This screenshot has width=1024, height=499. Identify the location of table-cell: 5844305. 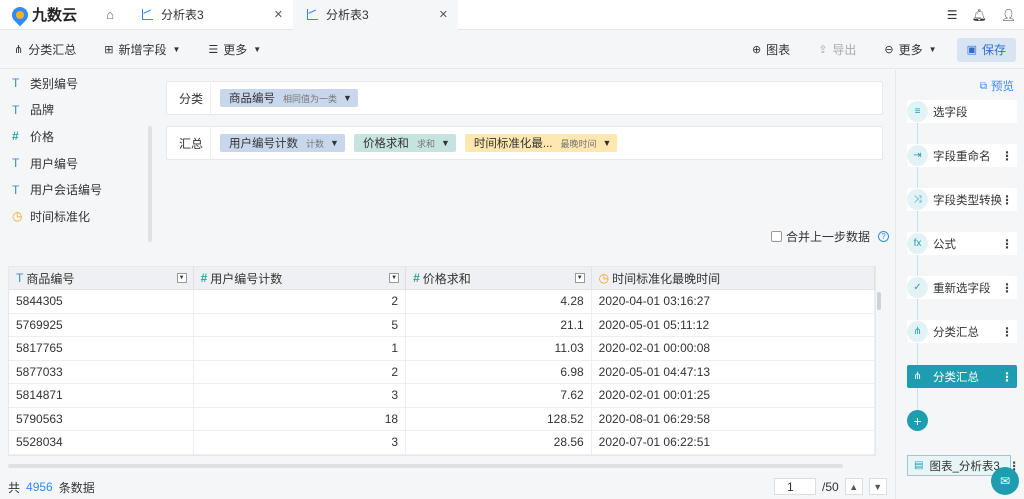
(101, 301).